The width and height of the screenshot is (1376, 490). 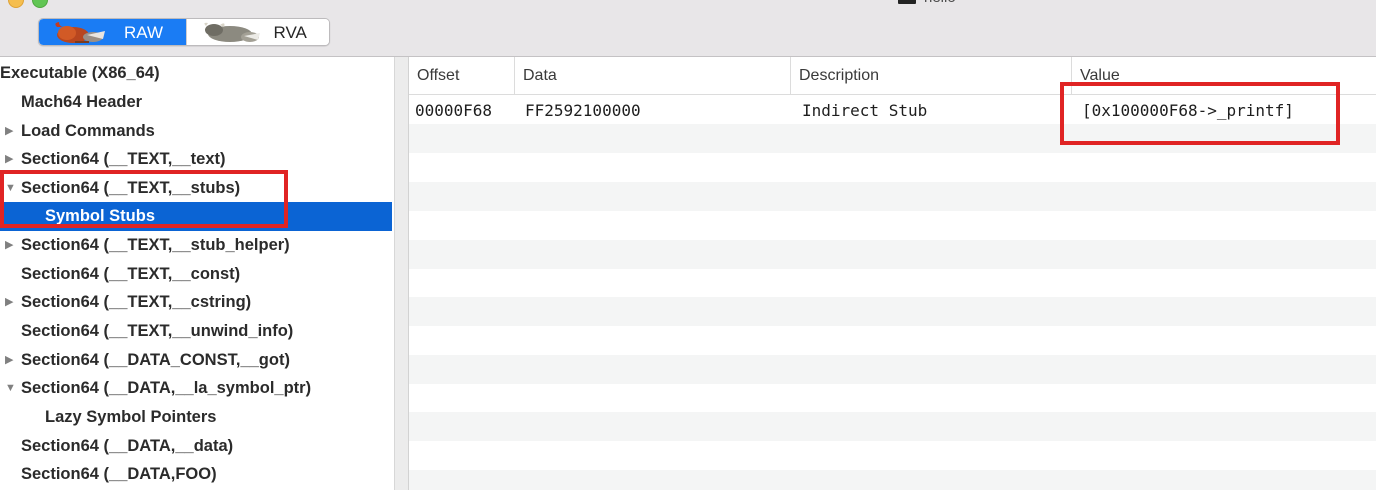 I want to click on tree-item-label: Section64 (__TEXT,__cstring), so click(x=136, y=302).